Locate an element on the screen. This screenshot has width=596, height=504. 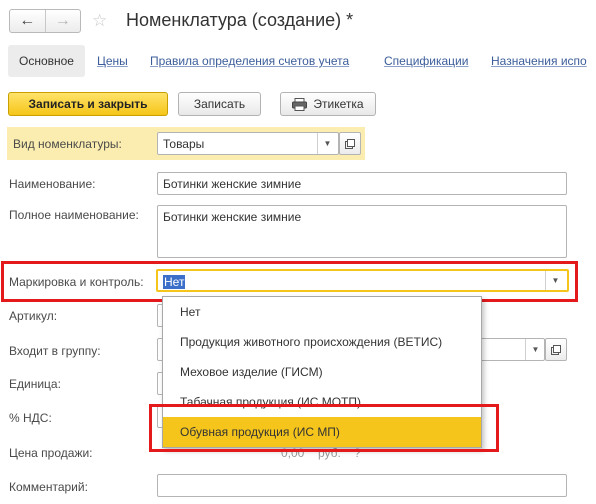
tab-purposes: Назначения испо is located at coordinates (539, 61).